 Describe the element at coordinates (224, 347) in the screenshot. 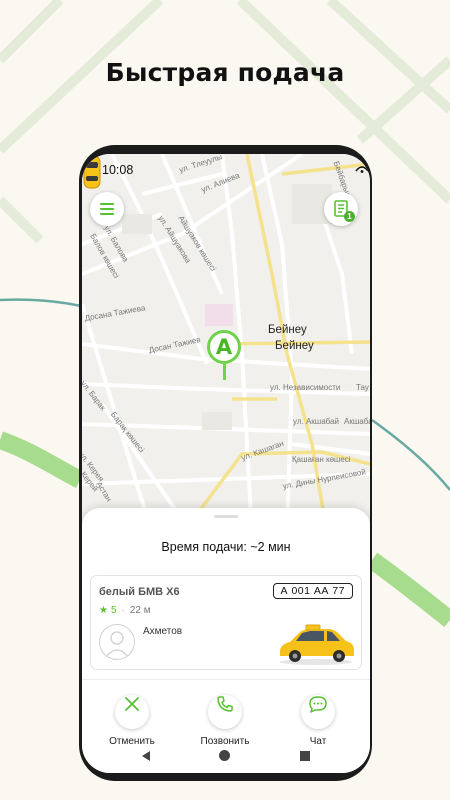

I see `pickup-pin: A` at that location.